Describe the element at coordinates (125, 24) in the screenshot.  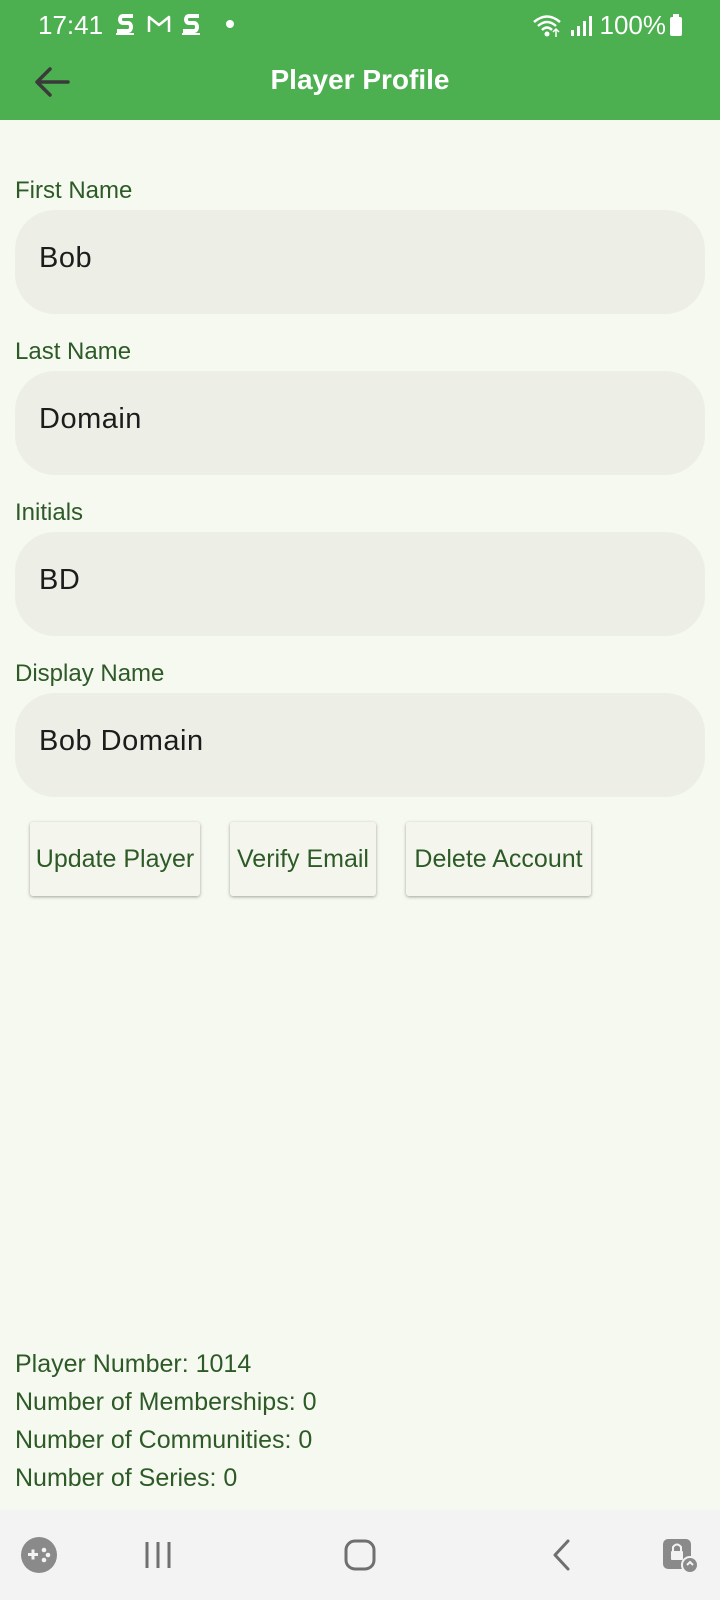
I see `skype-s-icon` at that location.